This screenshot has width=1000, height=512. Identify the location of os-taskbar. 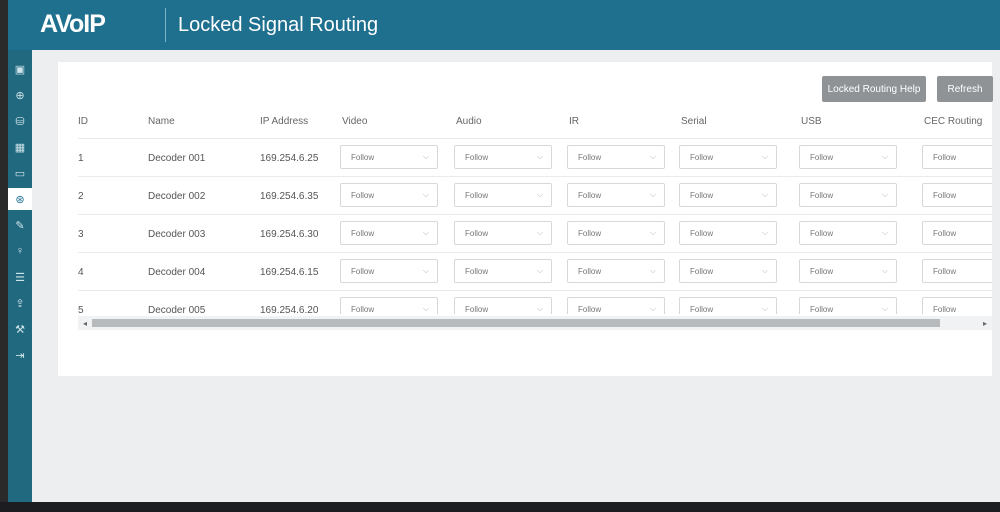
(500, 507).